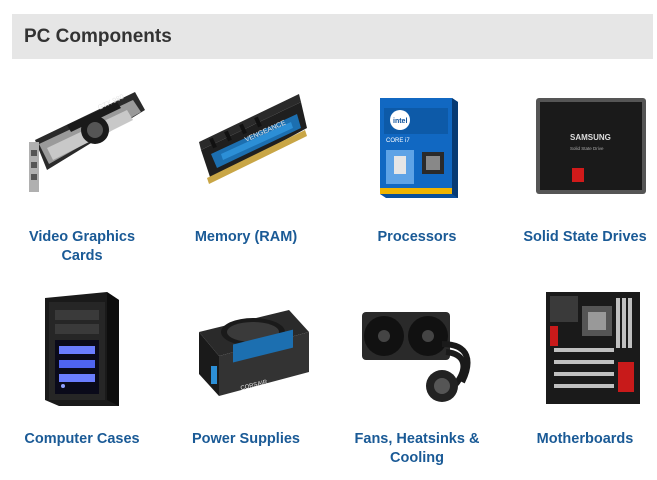  What do you see at coordinates (253, 139) in the screenshot?
I see `ram-module-icon: VENGEANCE` at bounding box center [253, 139].